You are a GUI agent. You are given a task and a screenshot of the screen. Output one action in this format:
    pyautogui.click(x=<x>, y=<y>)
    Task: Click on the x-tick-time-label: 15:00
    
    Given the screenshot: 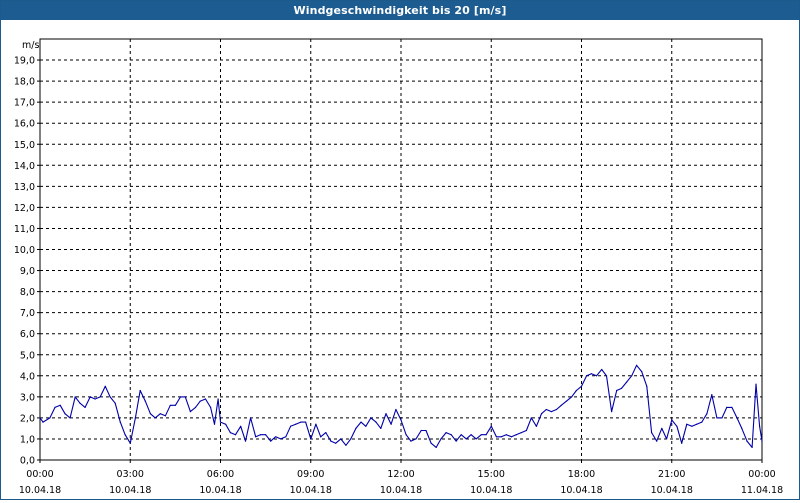 What is the action you would take?
    pyautogui.click(x=491, y=474)
    